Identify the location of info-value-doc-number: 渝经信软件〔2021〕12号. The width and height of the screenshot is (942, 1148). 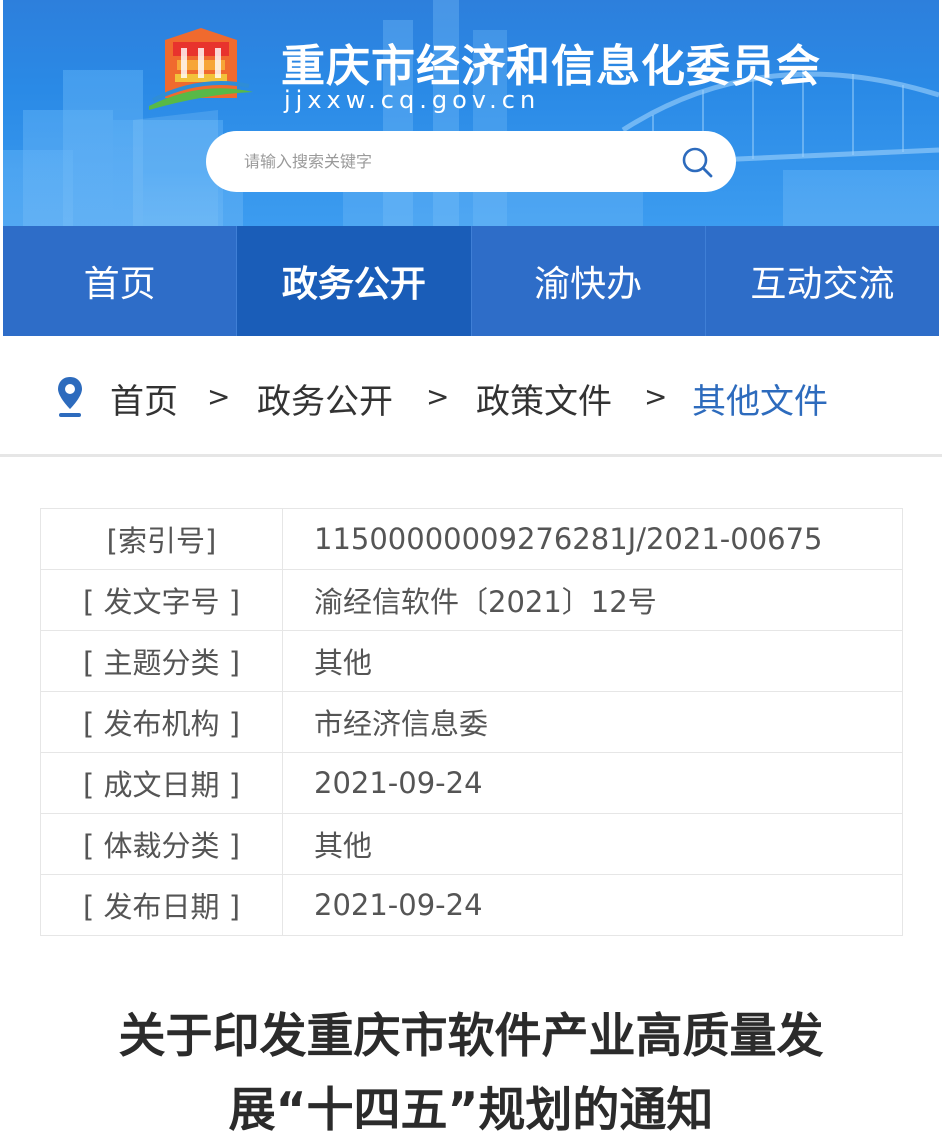
(592, 600).